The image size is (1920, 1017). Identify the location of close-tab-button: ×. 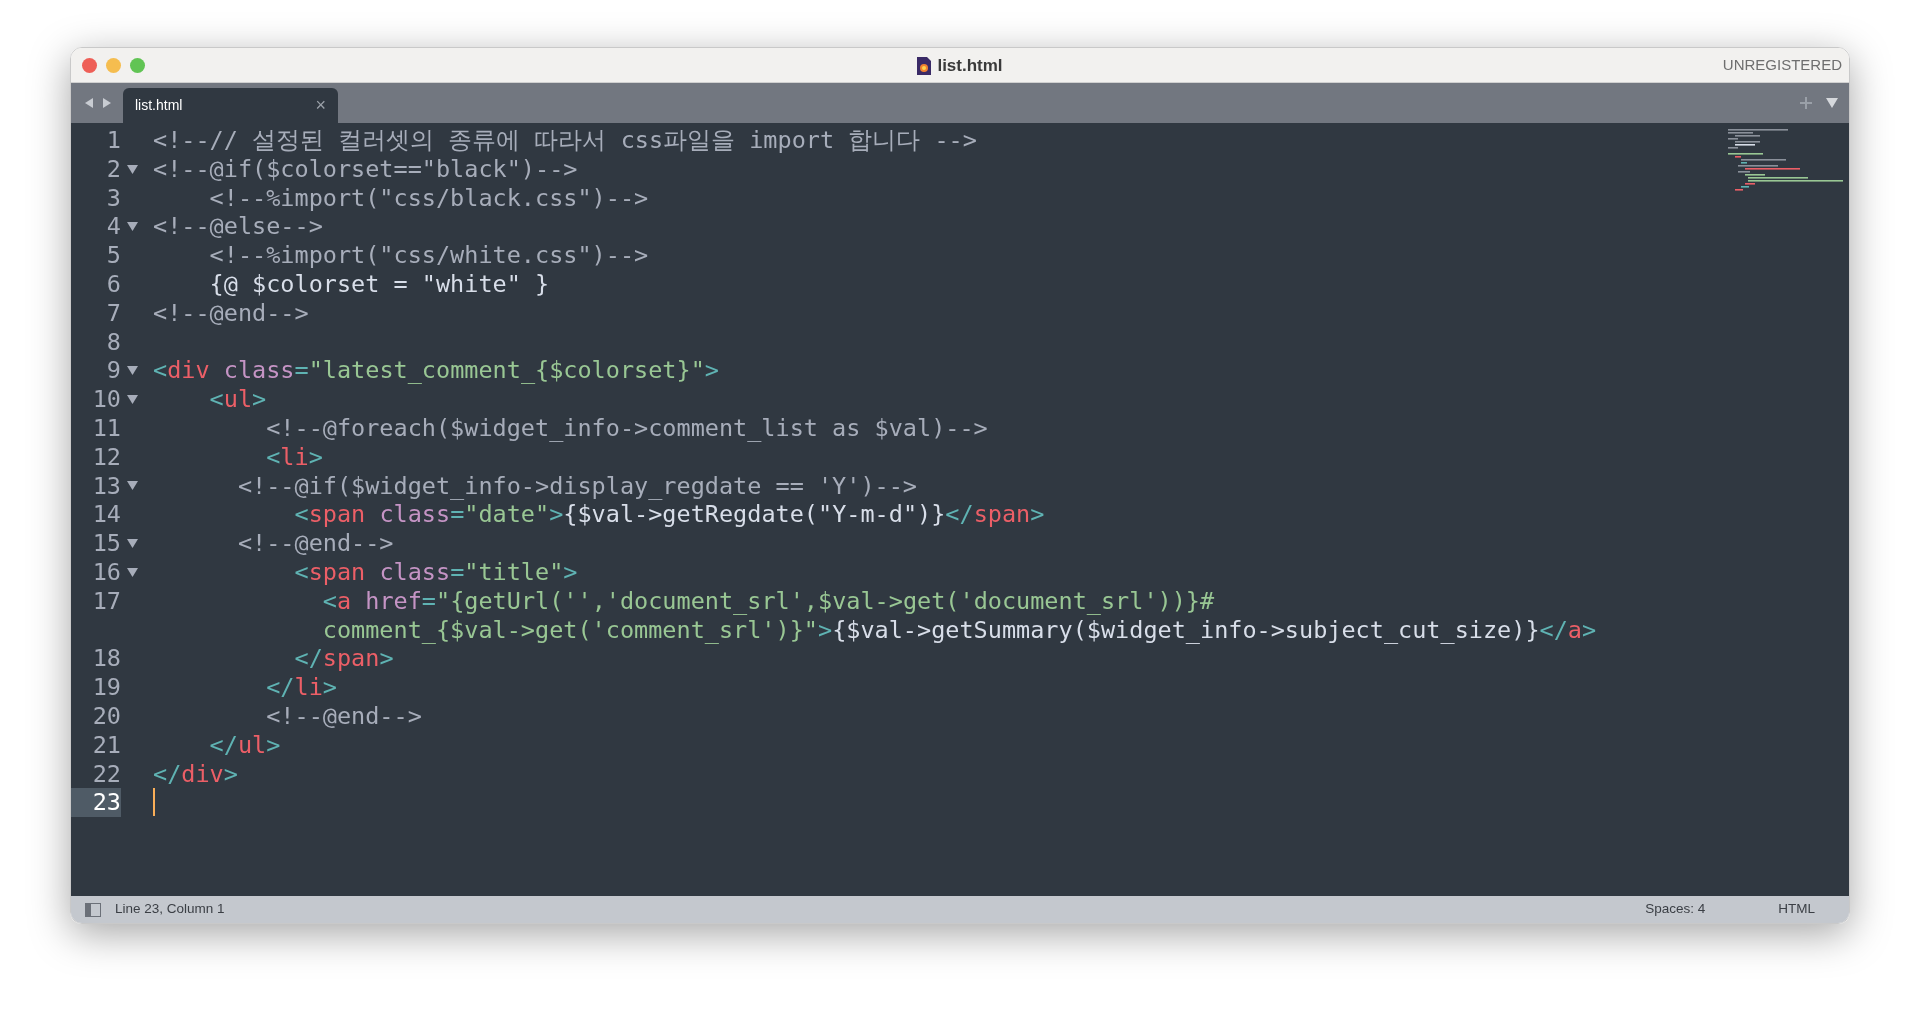
(320, 105).